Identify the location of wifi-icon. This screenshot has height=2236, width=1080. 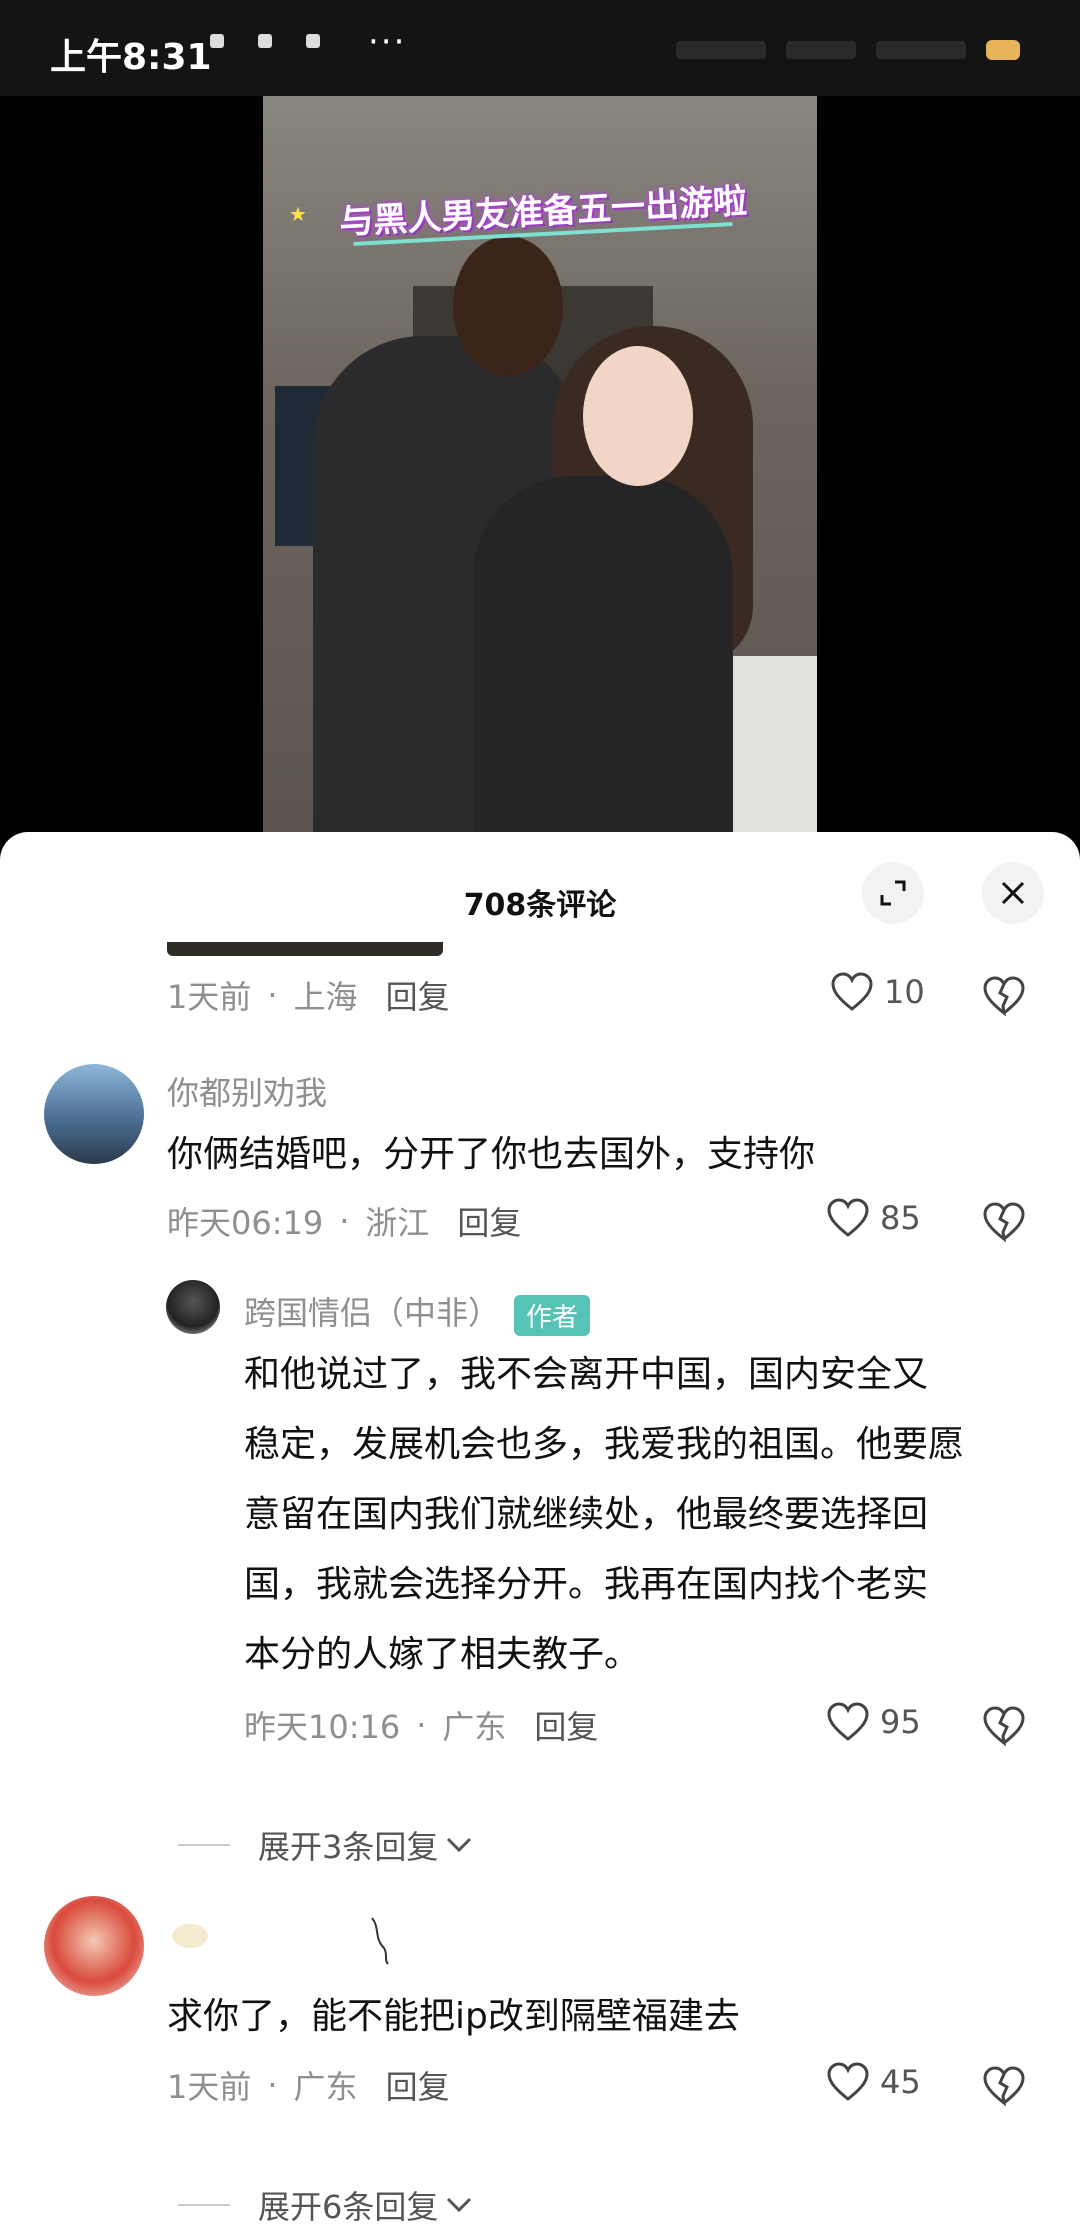
(821, 50).